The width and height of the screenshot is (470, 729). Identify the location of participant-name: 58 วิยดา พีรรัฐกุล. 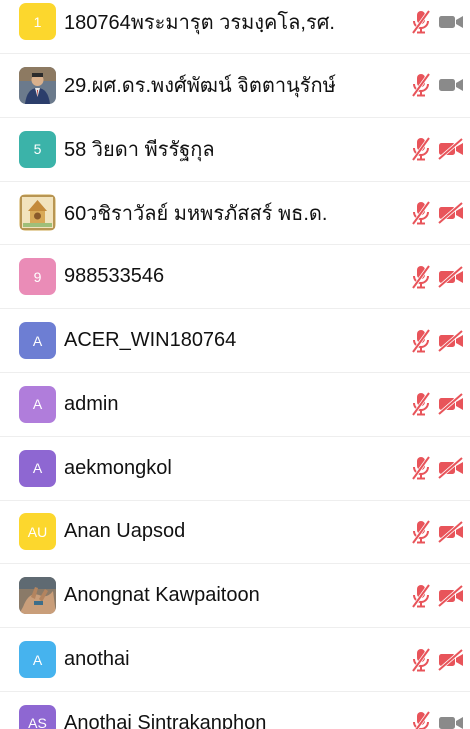
(139, 150).